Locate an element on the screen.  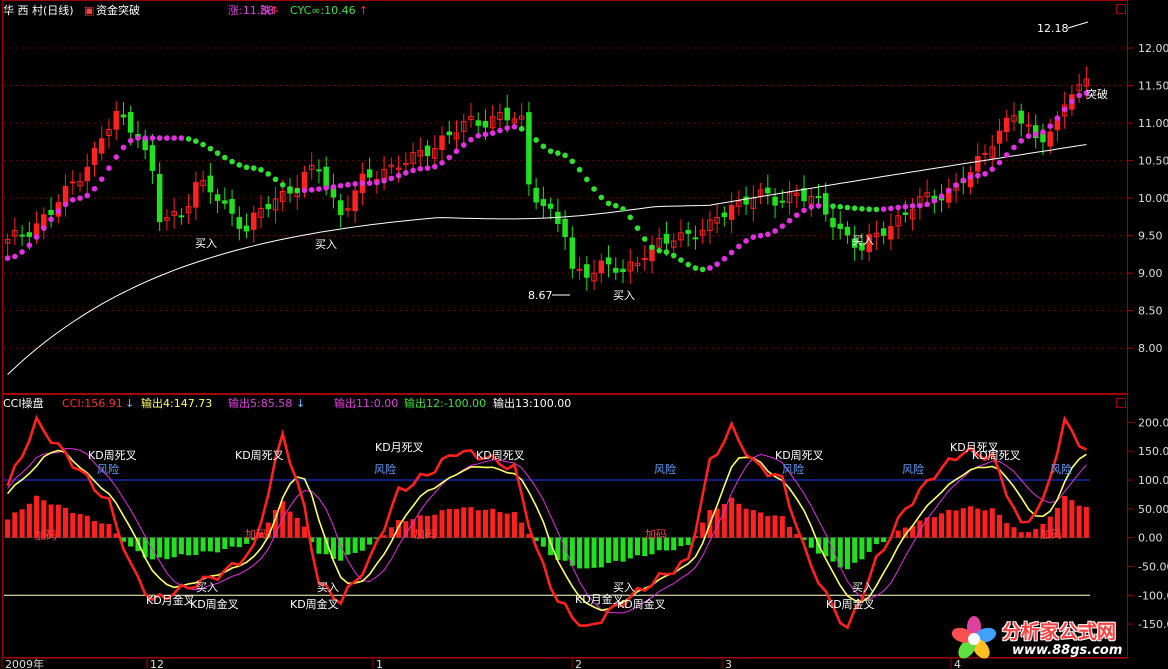
indicator-toggle-icon: ▣ is located at coordinates (89, 10).